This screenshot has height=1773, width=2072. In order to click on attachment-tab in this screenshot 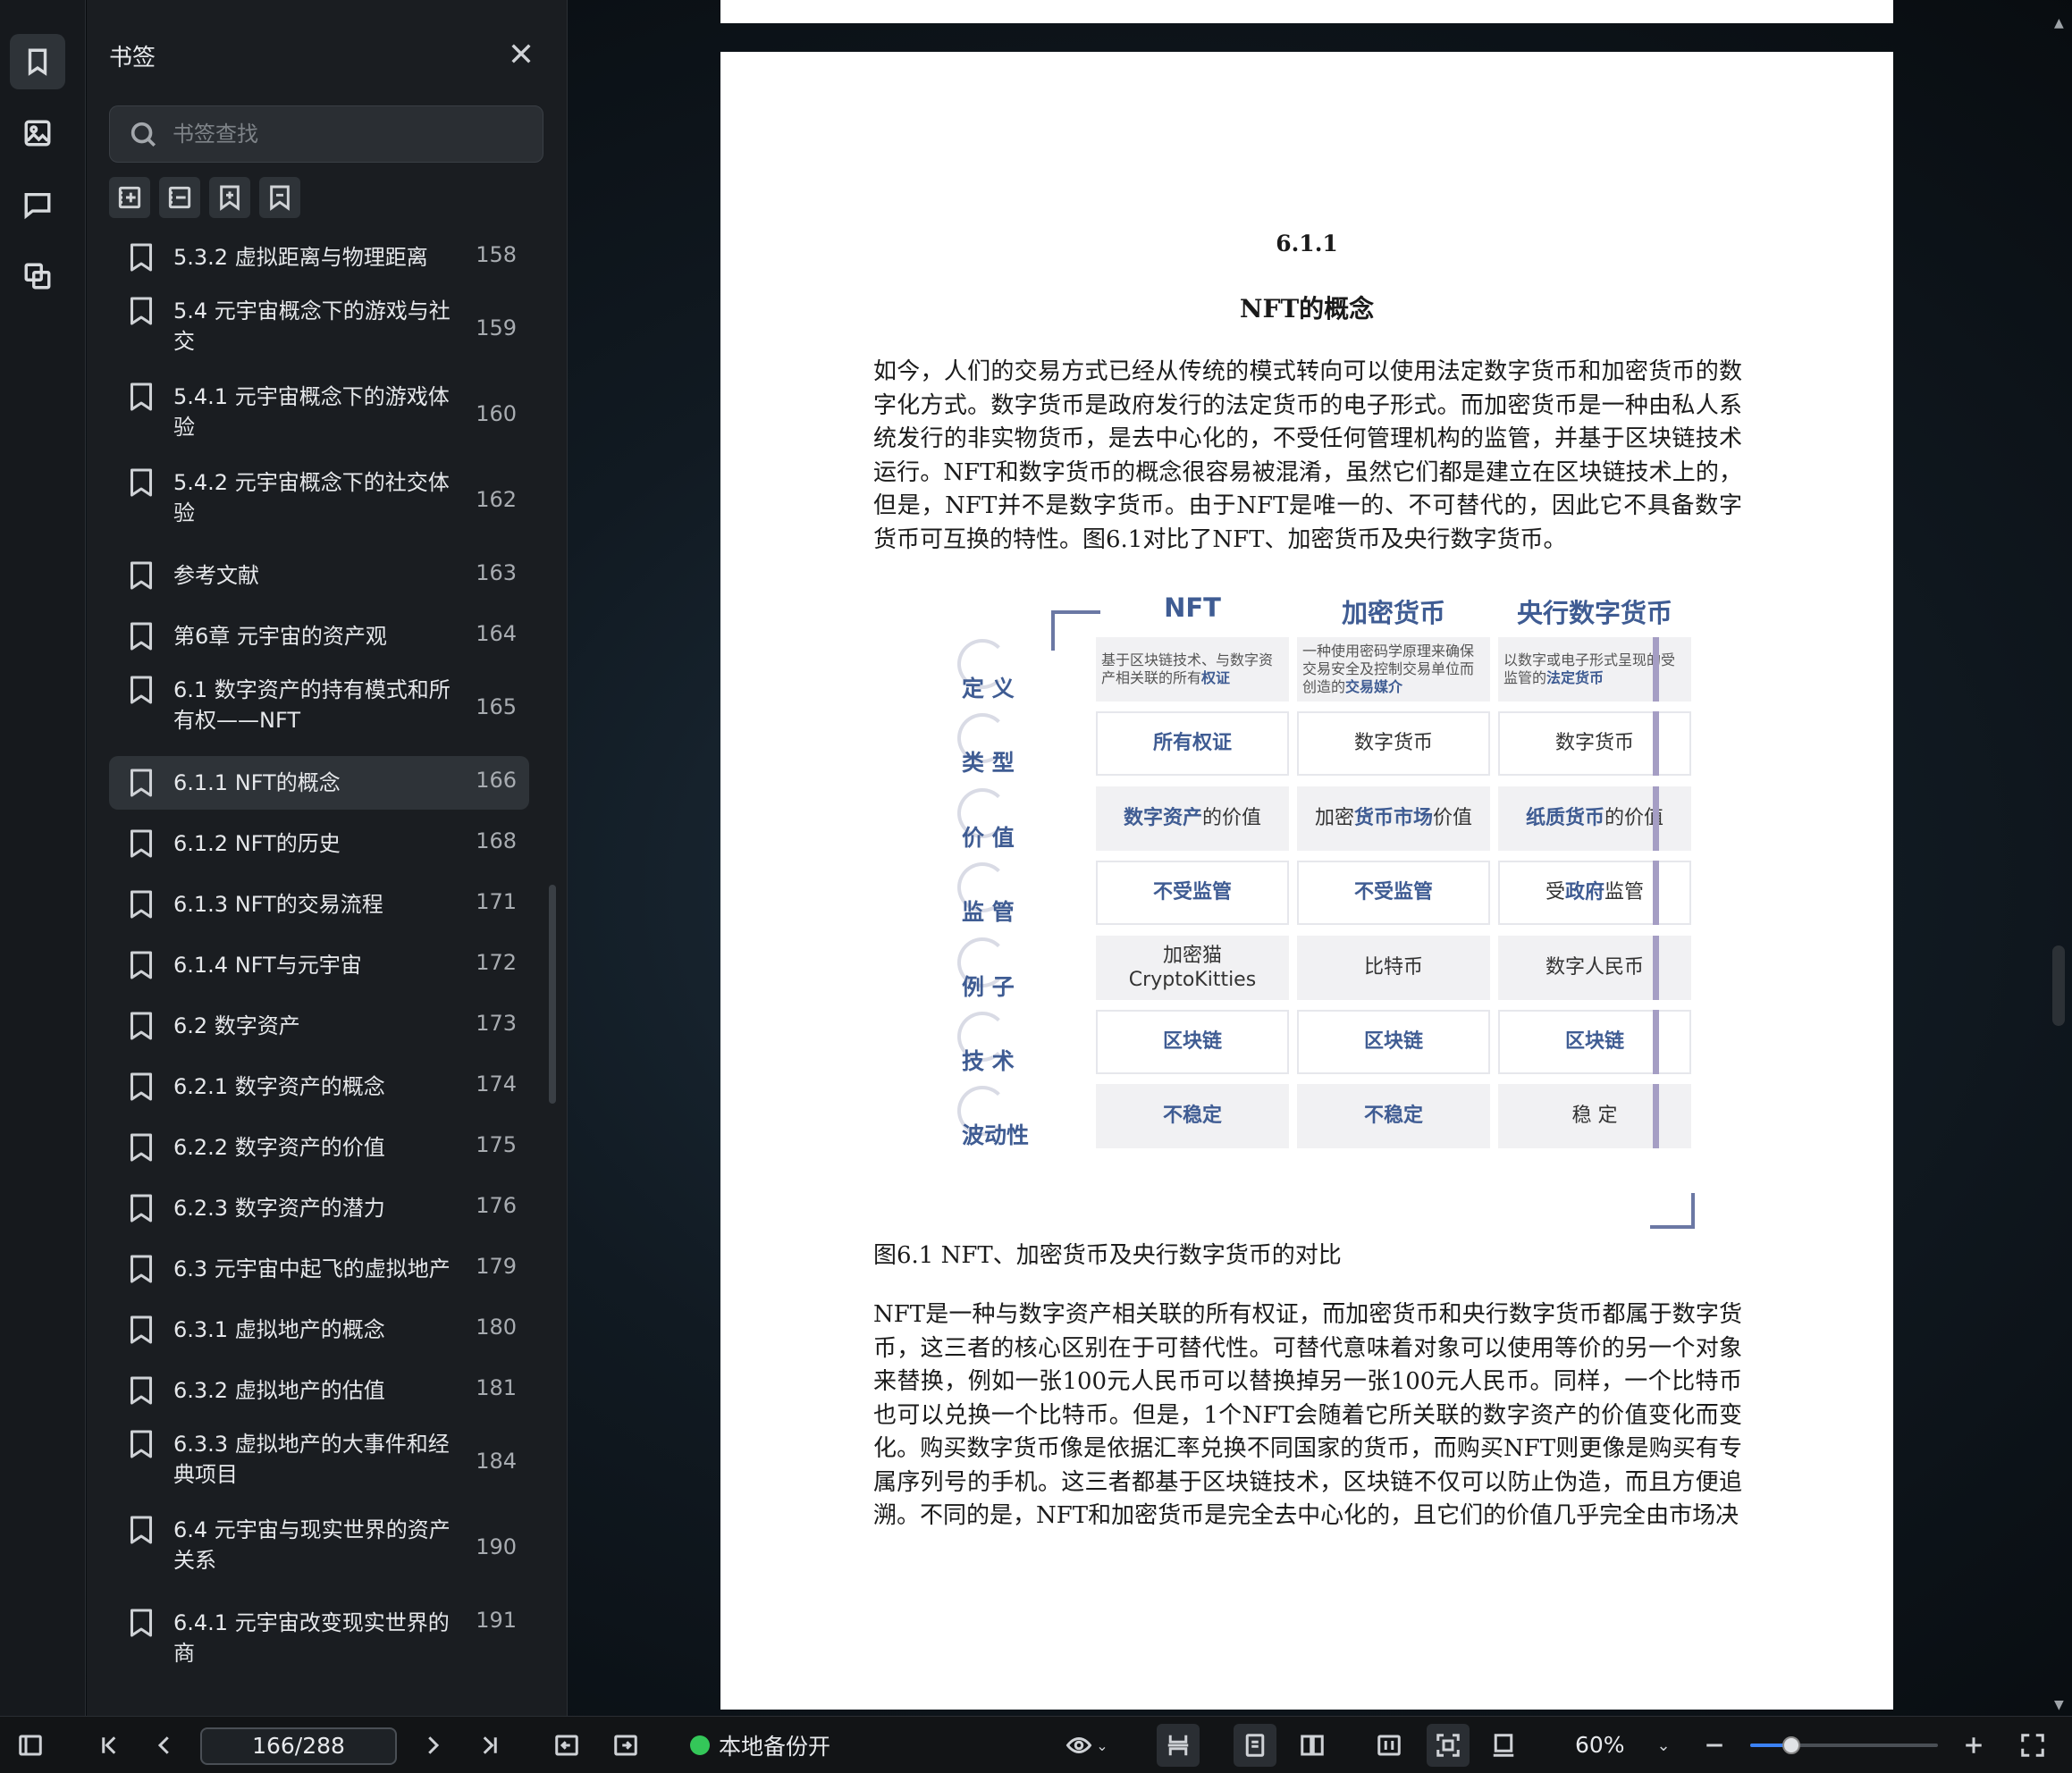, I will do `click(37, 276)`.